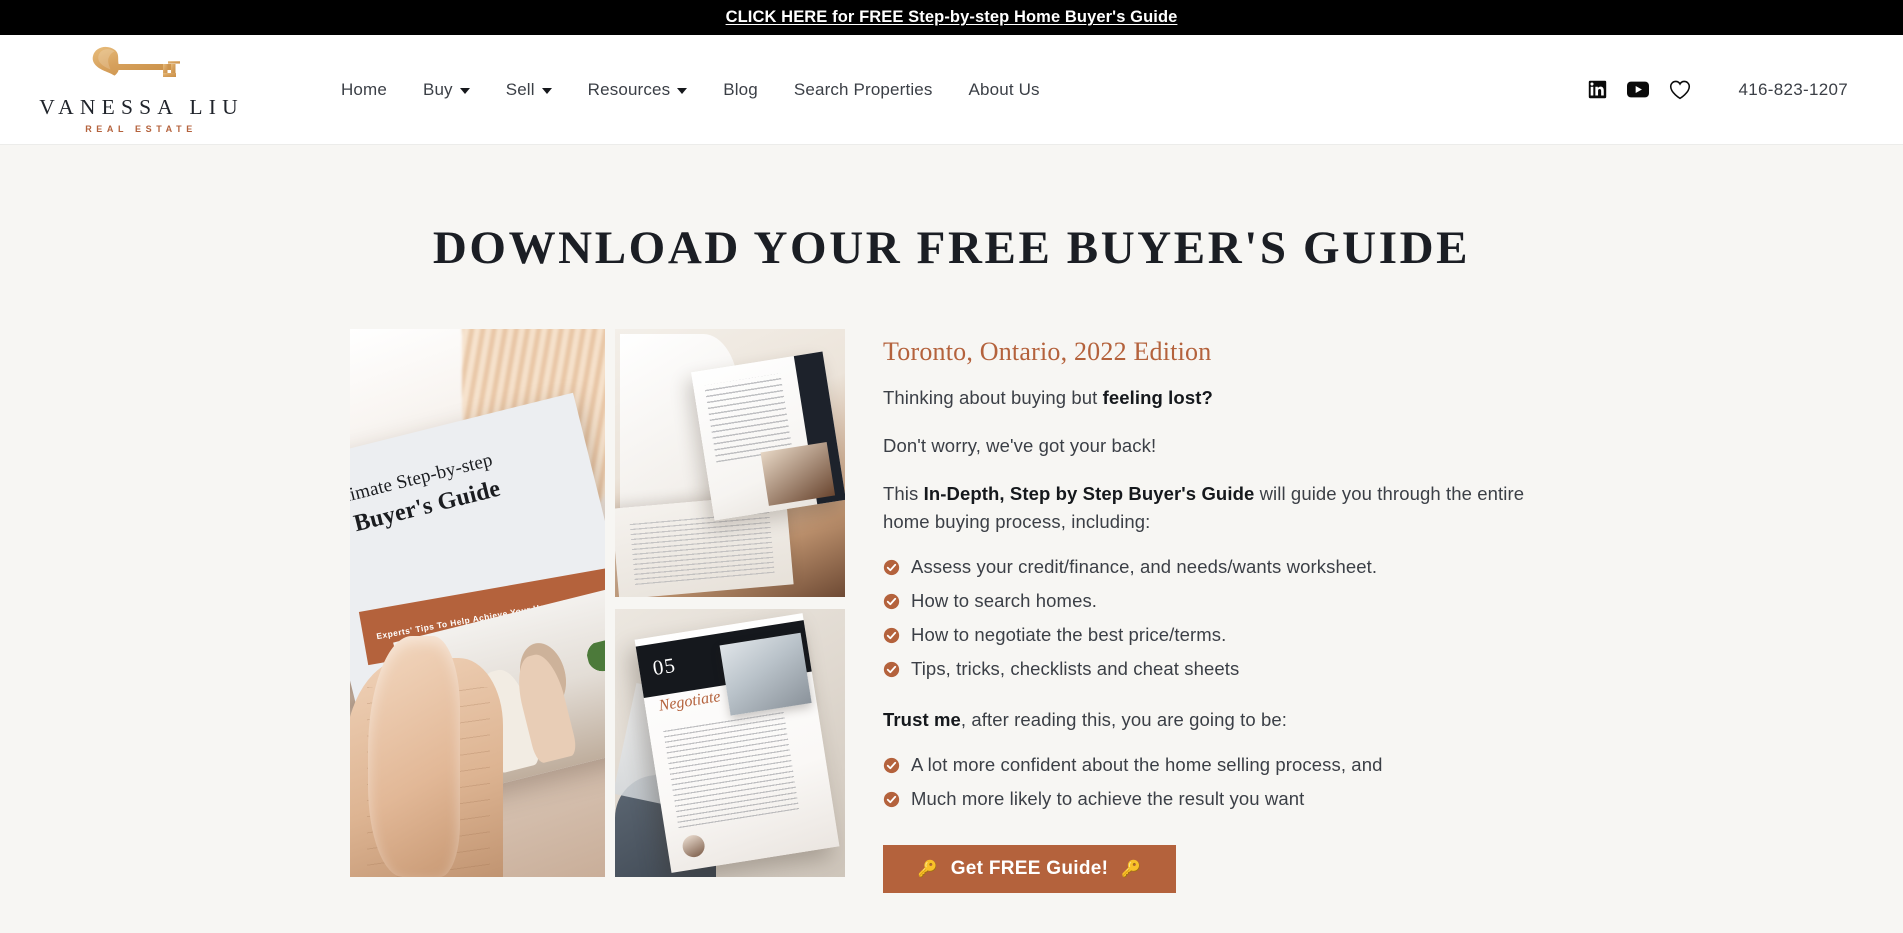 The height and width of the screenshot is (933, 1903). I want to click on guide-open-pages-photo, so click(730, 463).